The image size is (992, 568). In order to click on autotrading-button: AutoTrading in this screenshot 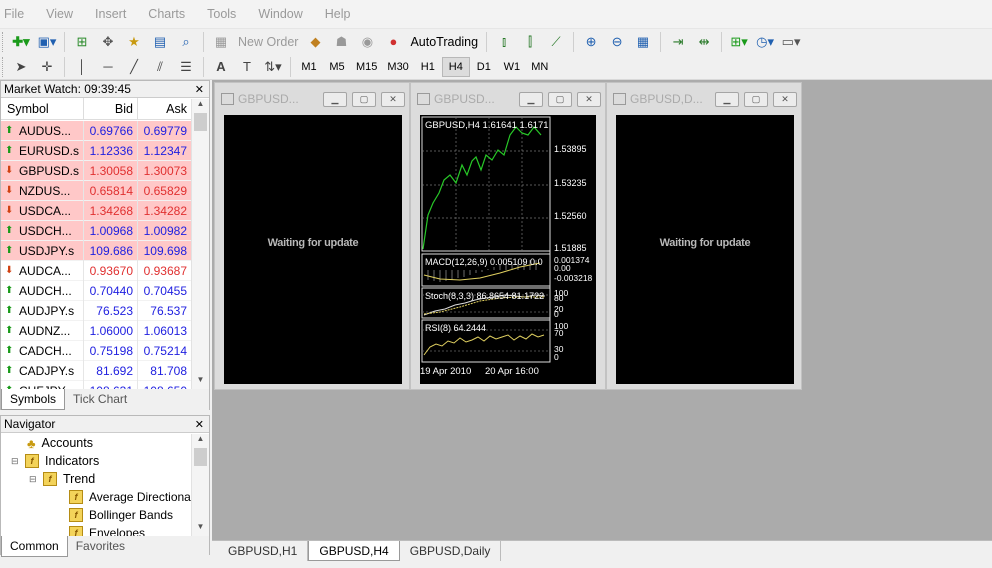, I will do `click(444, 42)`.